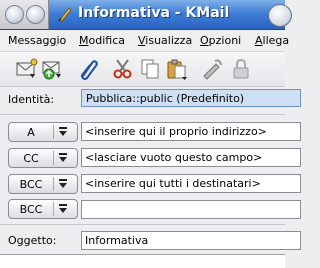 This screenshot has width=320, height=268. I want to click on menu-visualizza: Visualizza, so click(165, 40).